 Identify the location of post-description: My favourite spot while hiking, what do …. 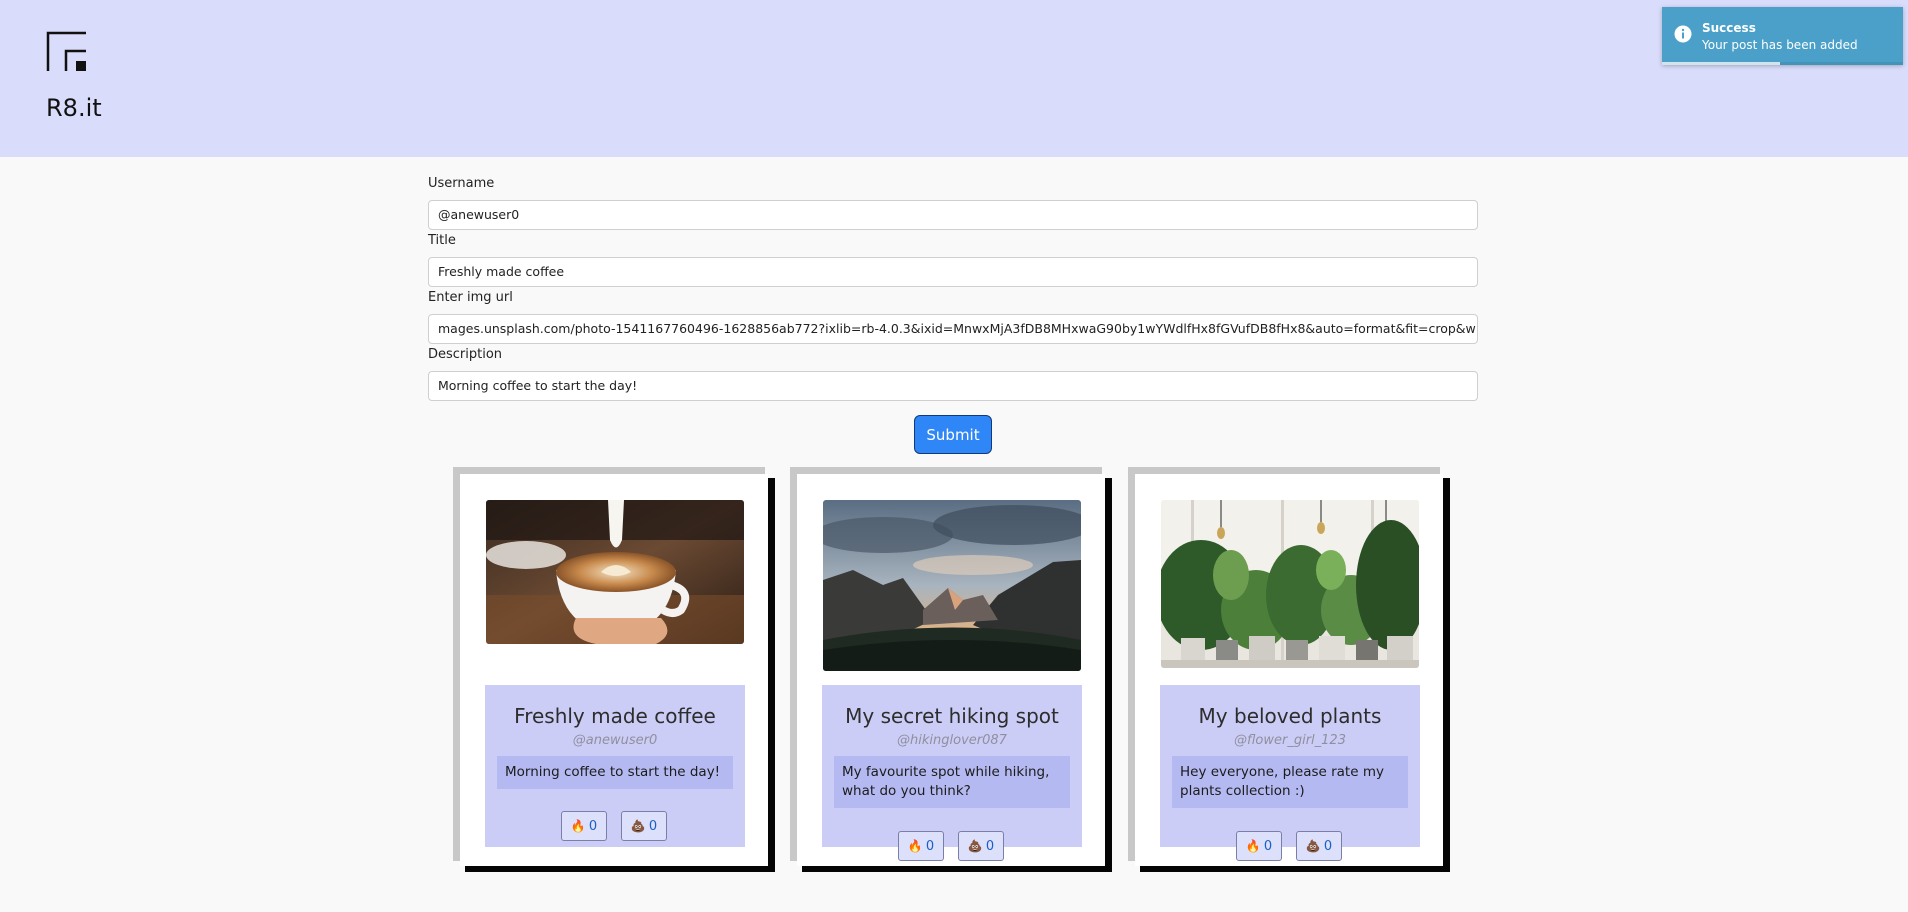
(952, 782).